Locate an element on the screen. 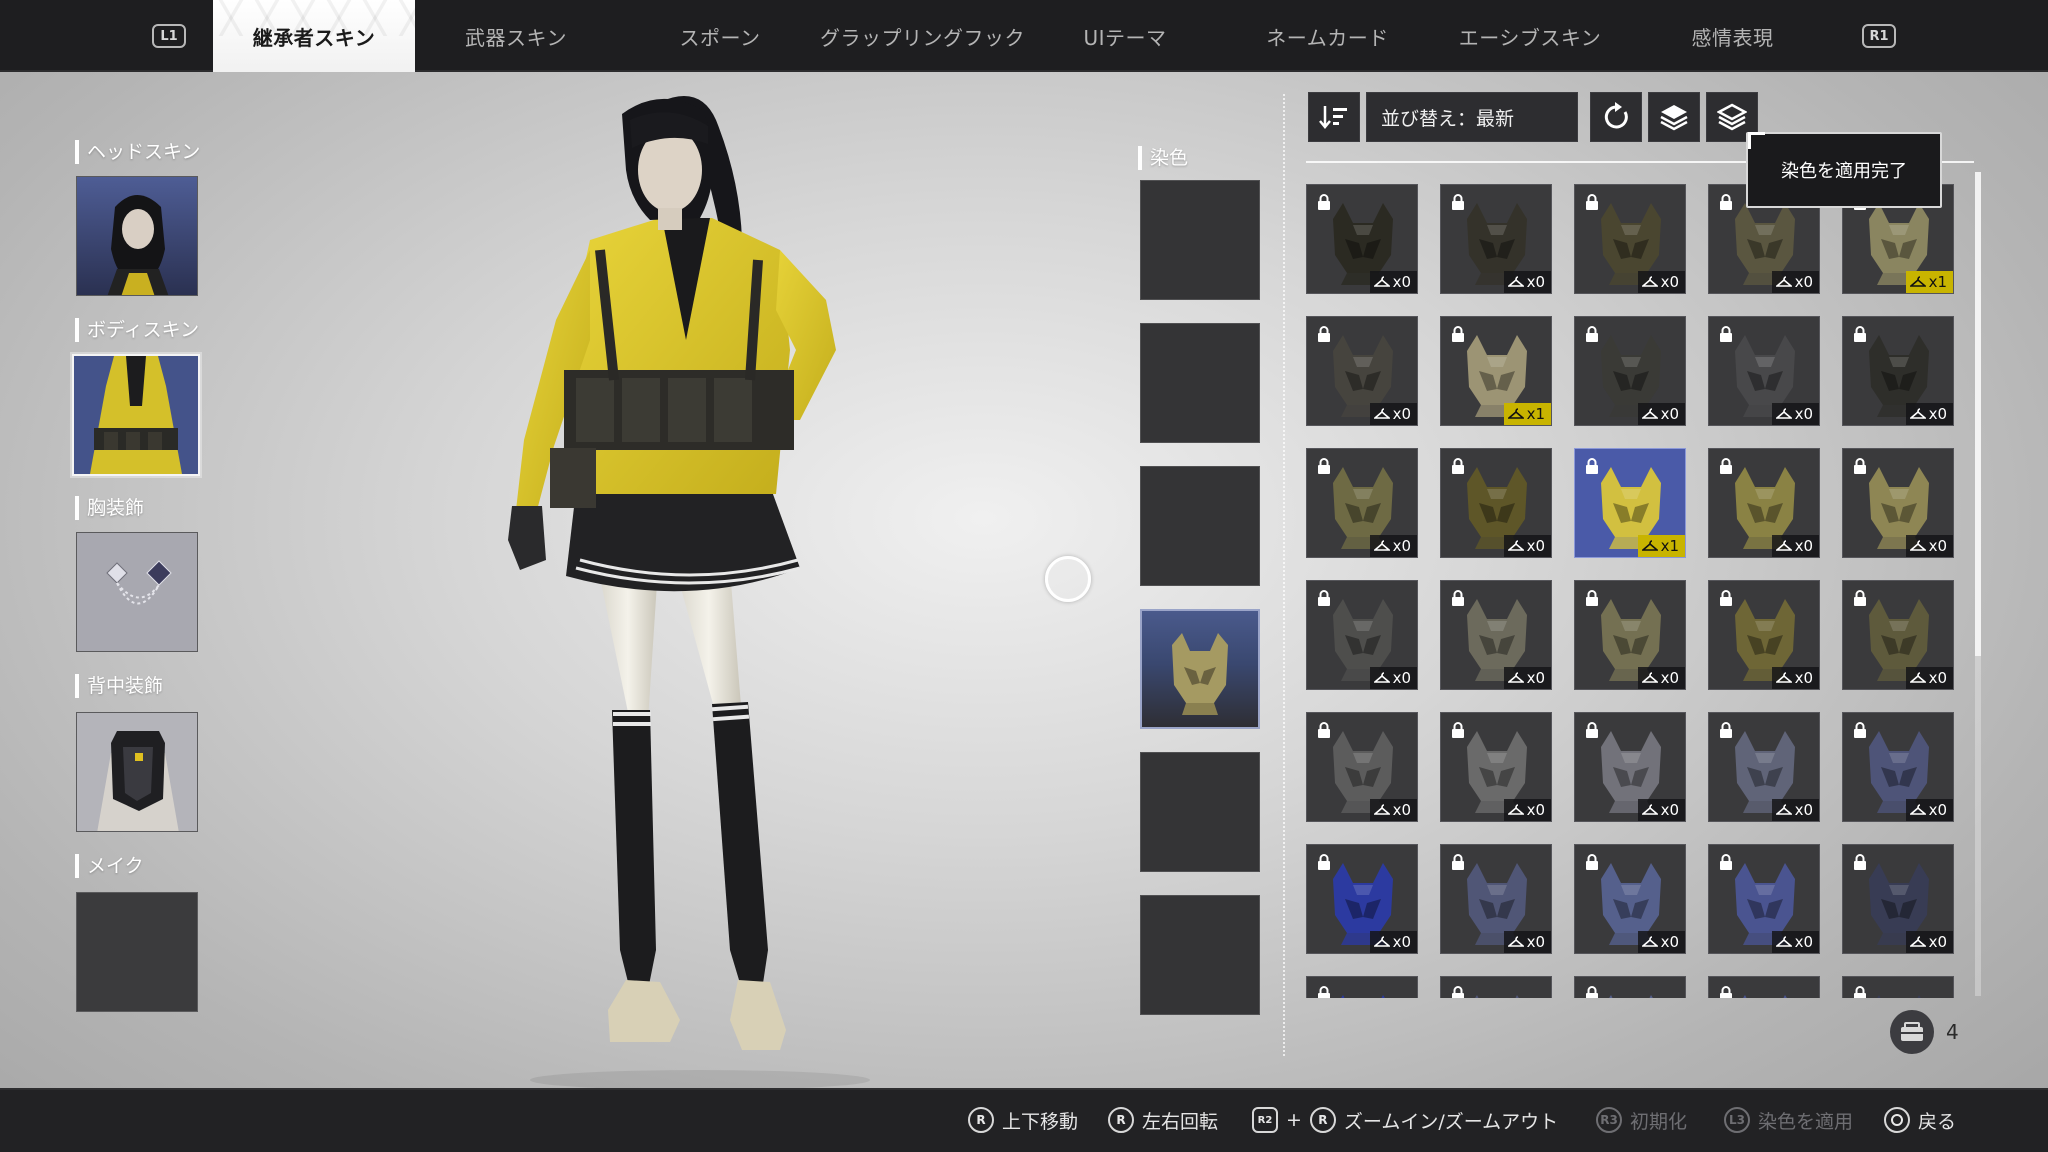  back-accessory-slot is located at coordinates (137, 772).